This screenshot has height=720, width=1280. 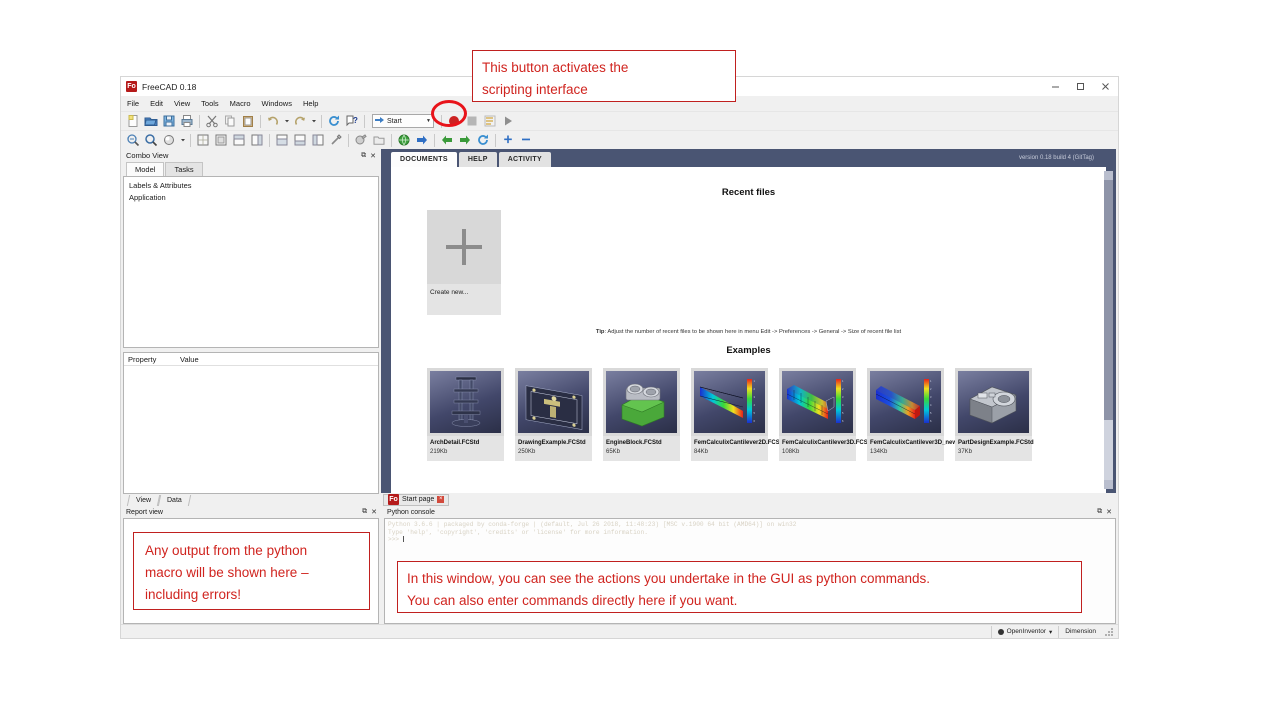 What do you see at coordinates (313, 121) in the screenshot?
I see `redo-dropdown-icon` at bounding box center [313, 121].